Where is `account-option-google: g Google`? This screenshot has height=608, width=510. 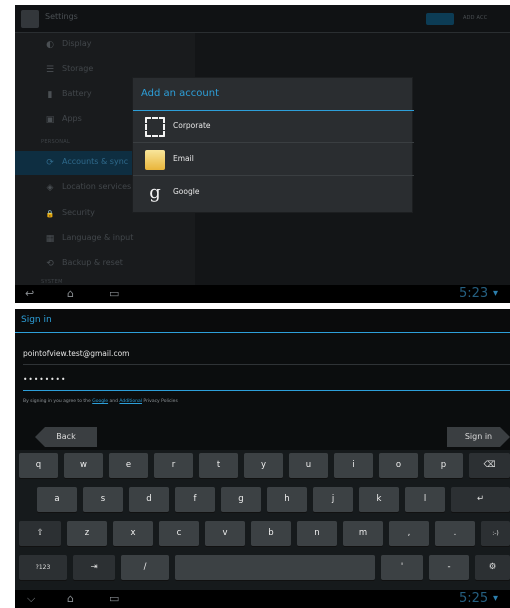
account-option-google: g Google is located at coordinates (273, 193).